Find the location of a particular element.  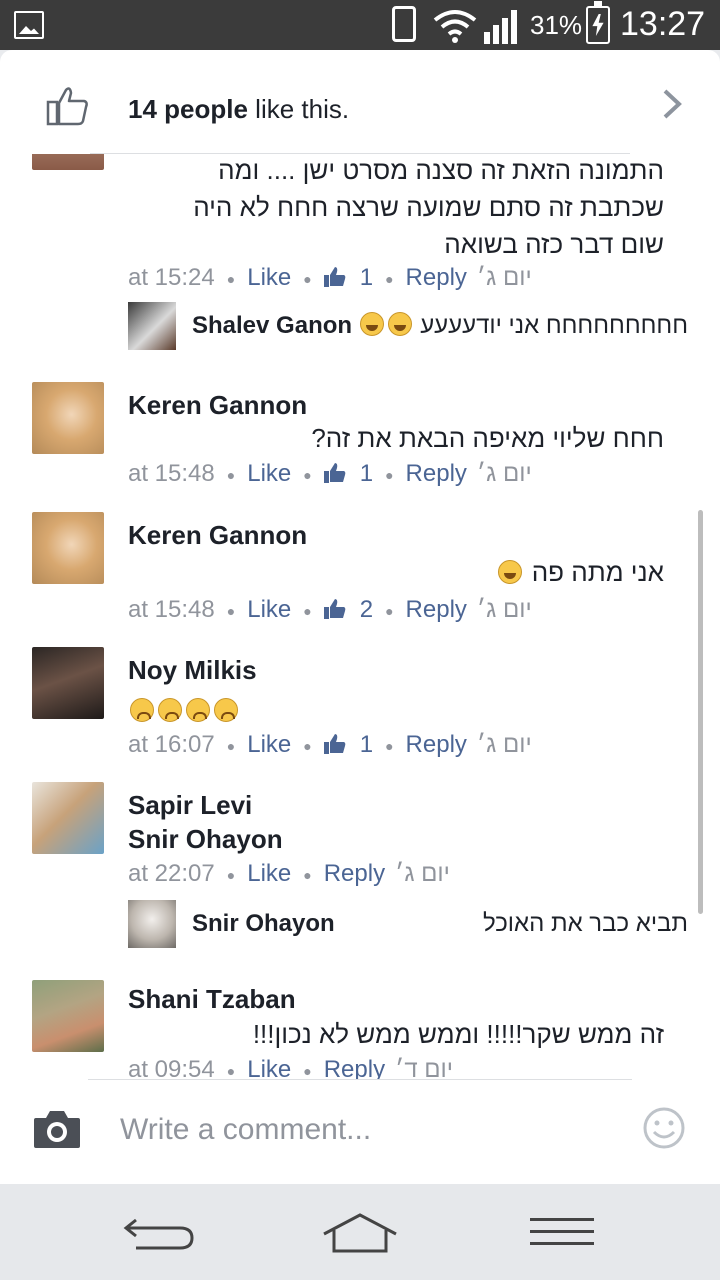

reply-text-content: חחחחחחחחח אני יודעעעע is located at coordinates (554, 325).